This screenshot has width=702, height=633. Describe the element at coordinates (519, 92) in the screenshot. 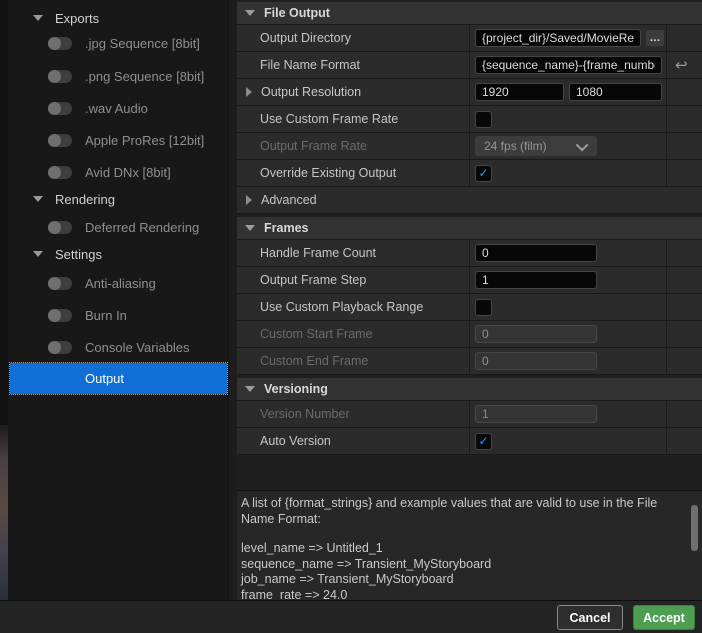

I see `resolution-width-input` at that location.